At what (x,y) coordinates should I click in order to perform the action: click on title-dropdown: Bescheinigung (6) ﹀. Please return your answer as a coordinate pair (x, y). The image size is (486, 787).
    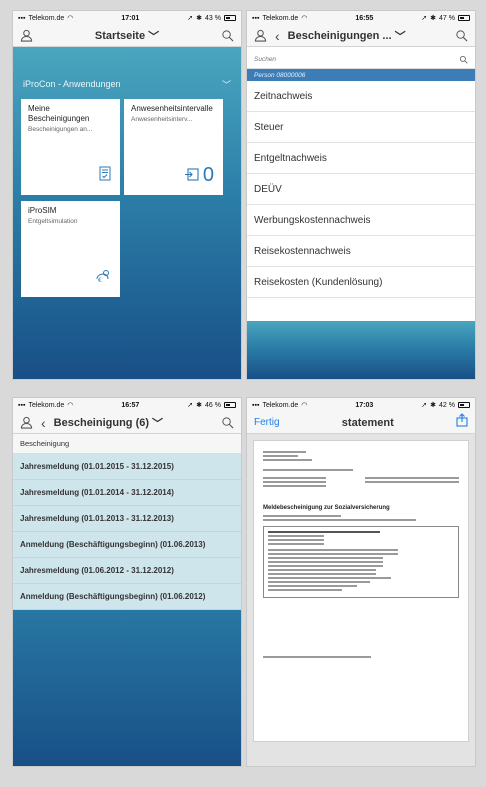
    Looking at the image, I should click on (108, 423).